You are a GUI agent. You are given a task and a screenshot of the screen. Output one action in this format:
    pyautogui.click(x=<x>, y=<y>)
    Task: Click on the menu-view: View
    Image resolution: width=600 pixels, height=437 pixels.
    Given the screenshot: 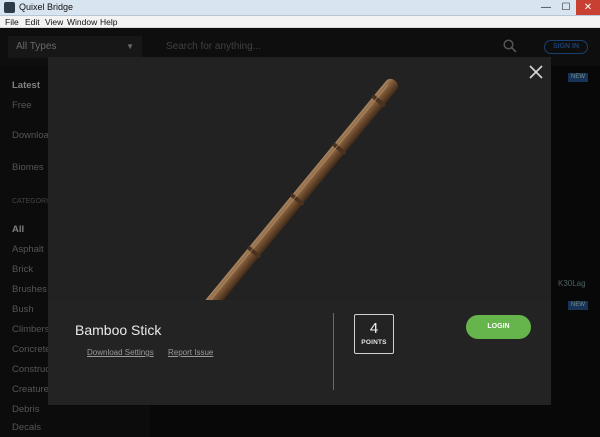 What is the action you would take?
    pyautogui.click(x=54, y=22)
    